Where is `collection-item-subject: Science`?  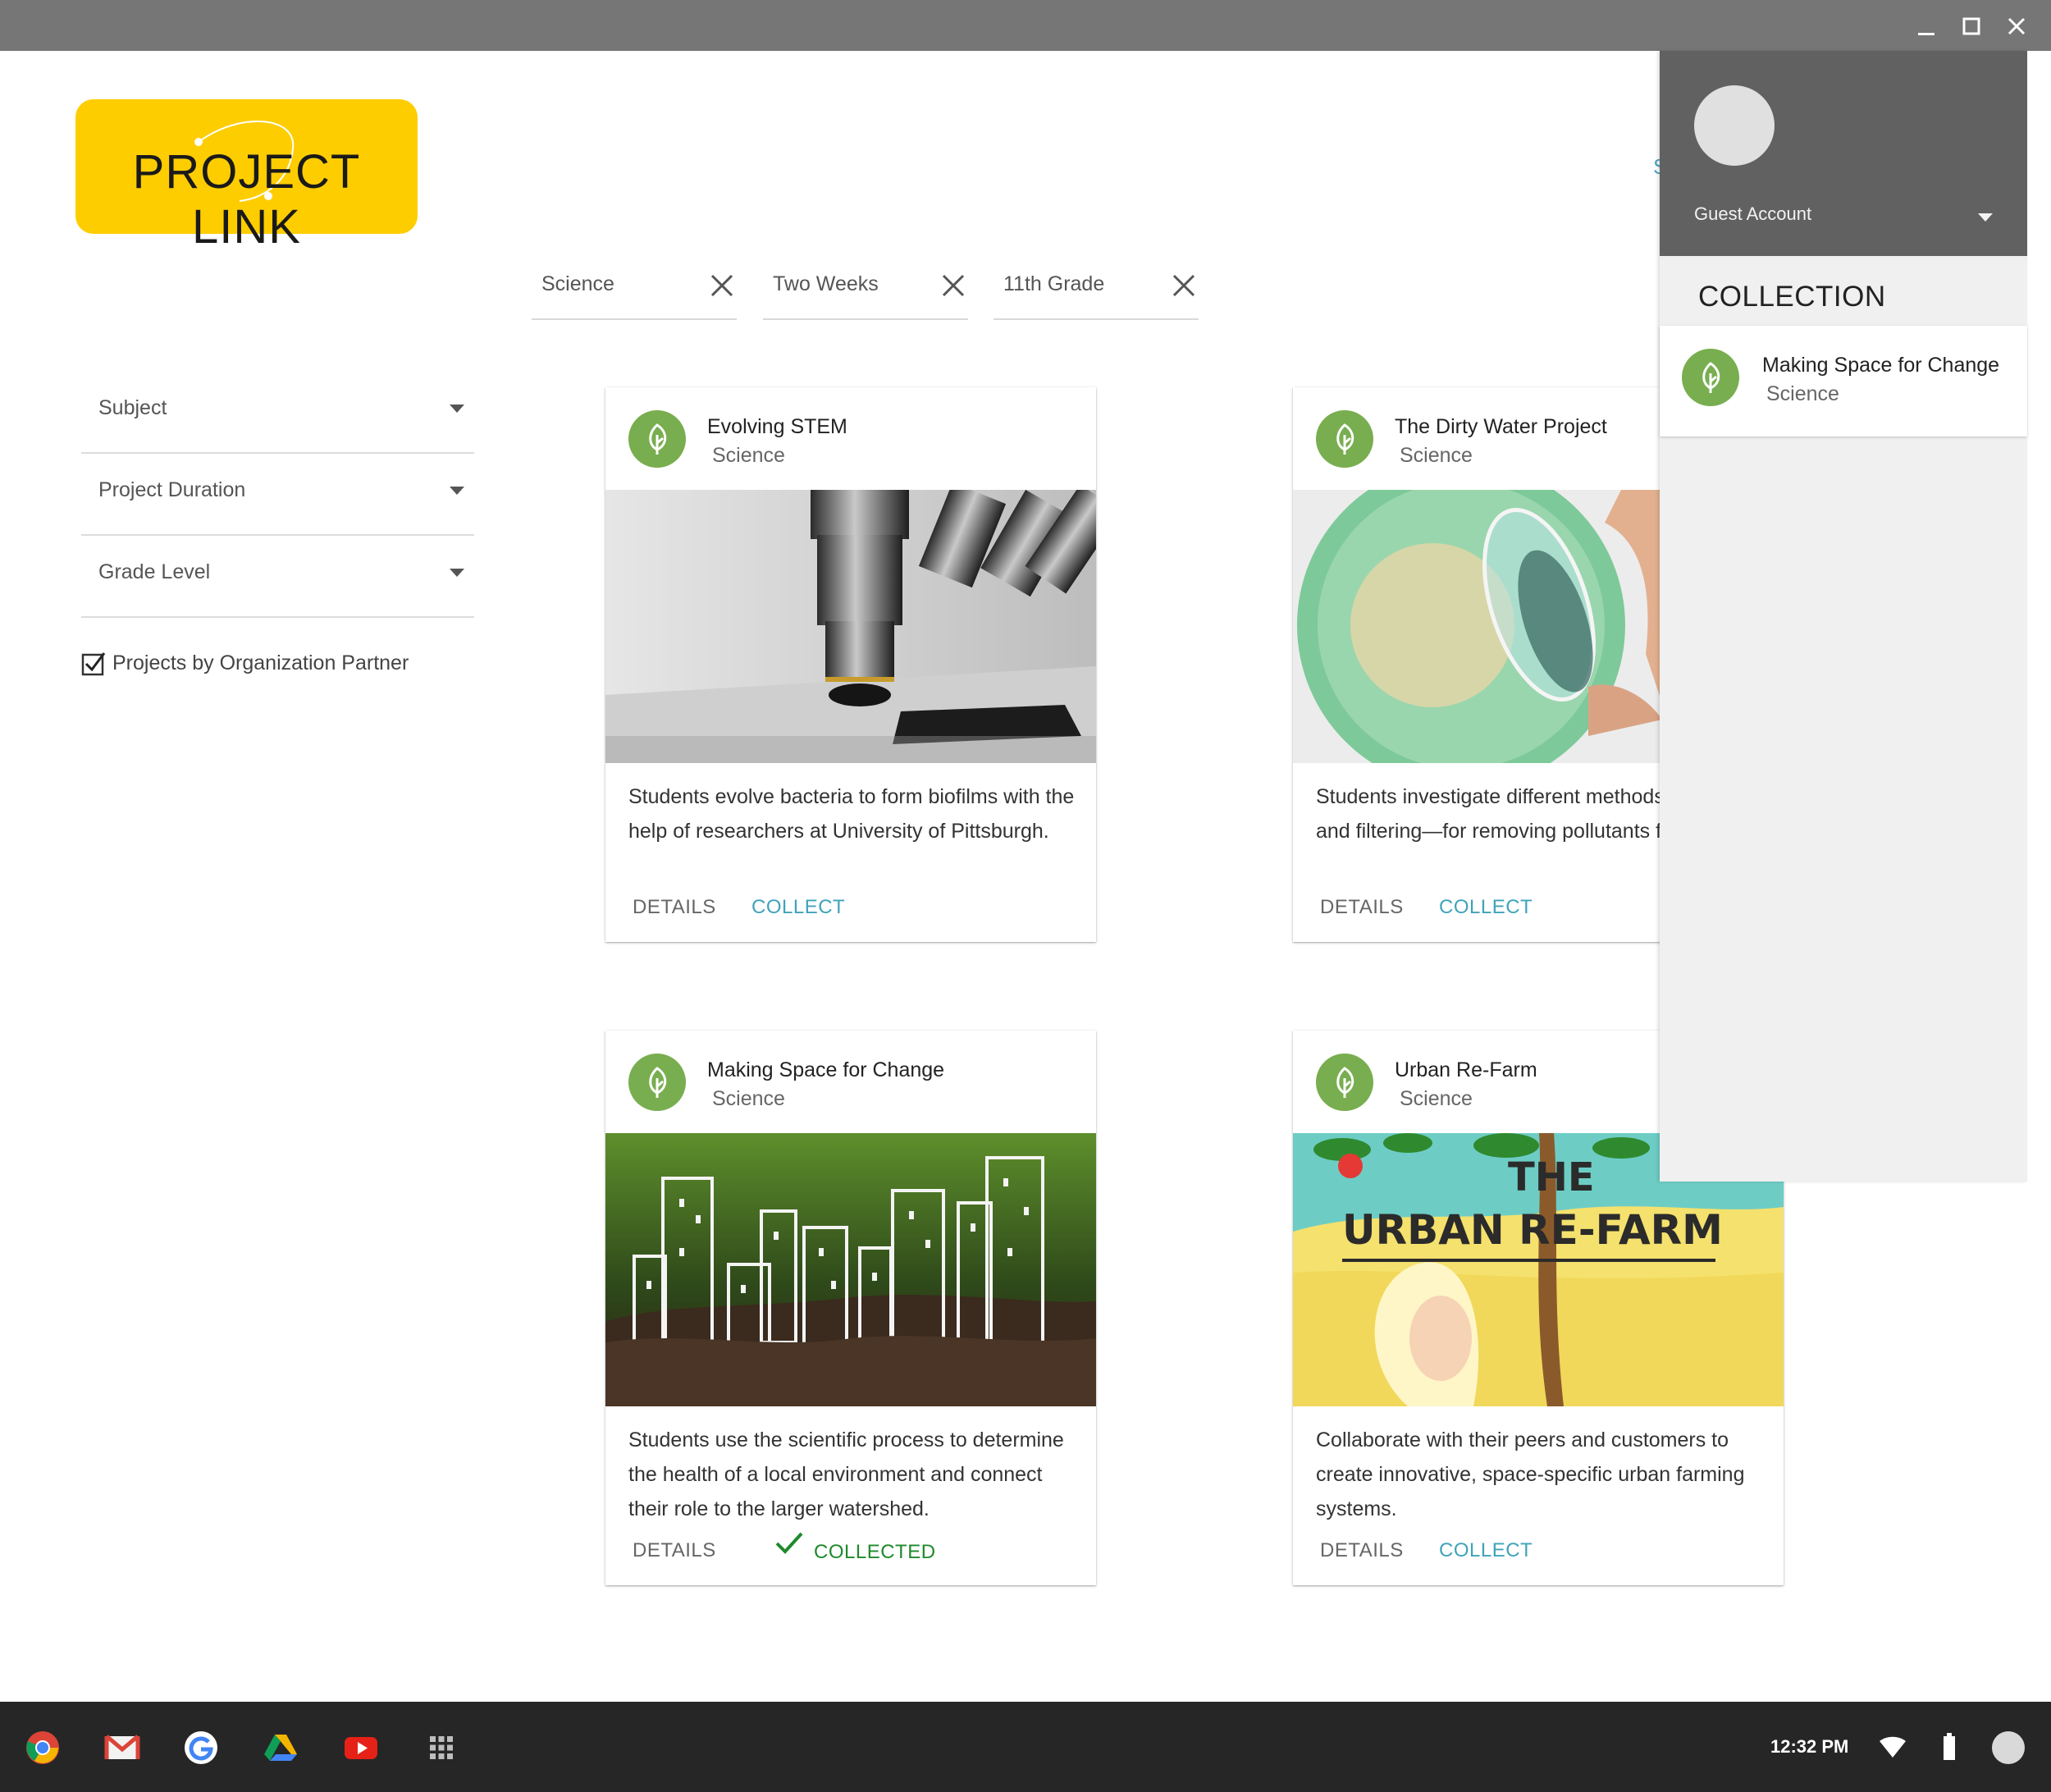 collection-item-subject: Science is located at coordinates (1802, 393).